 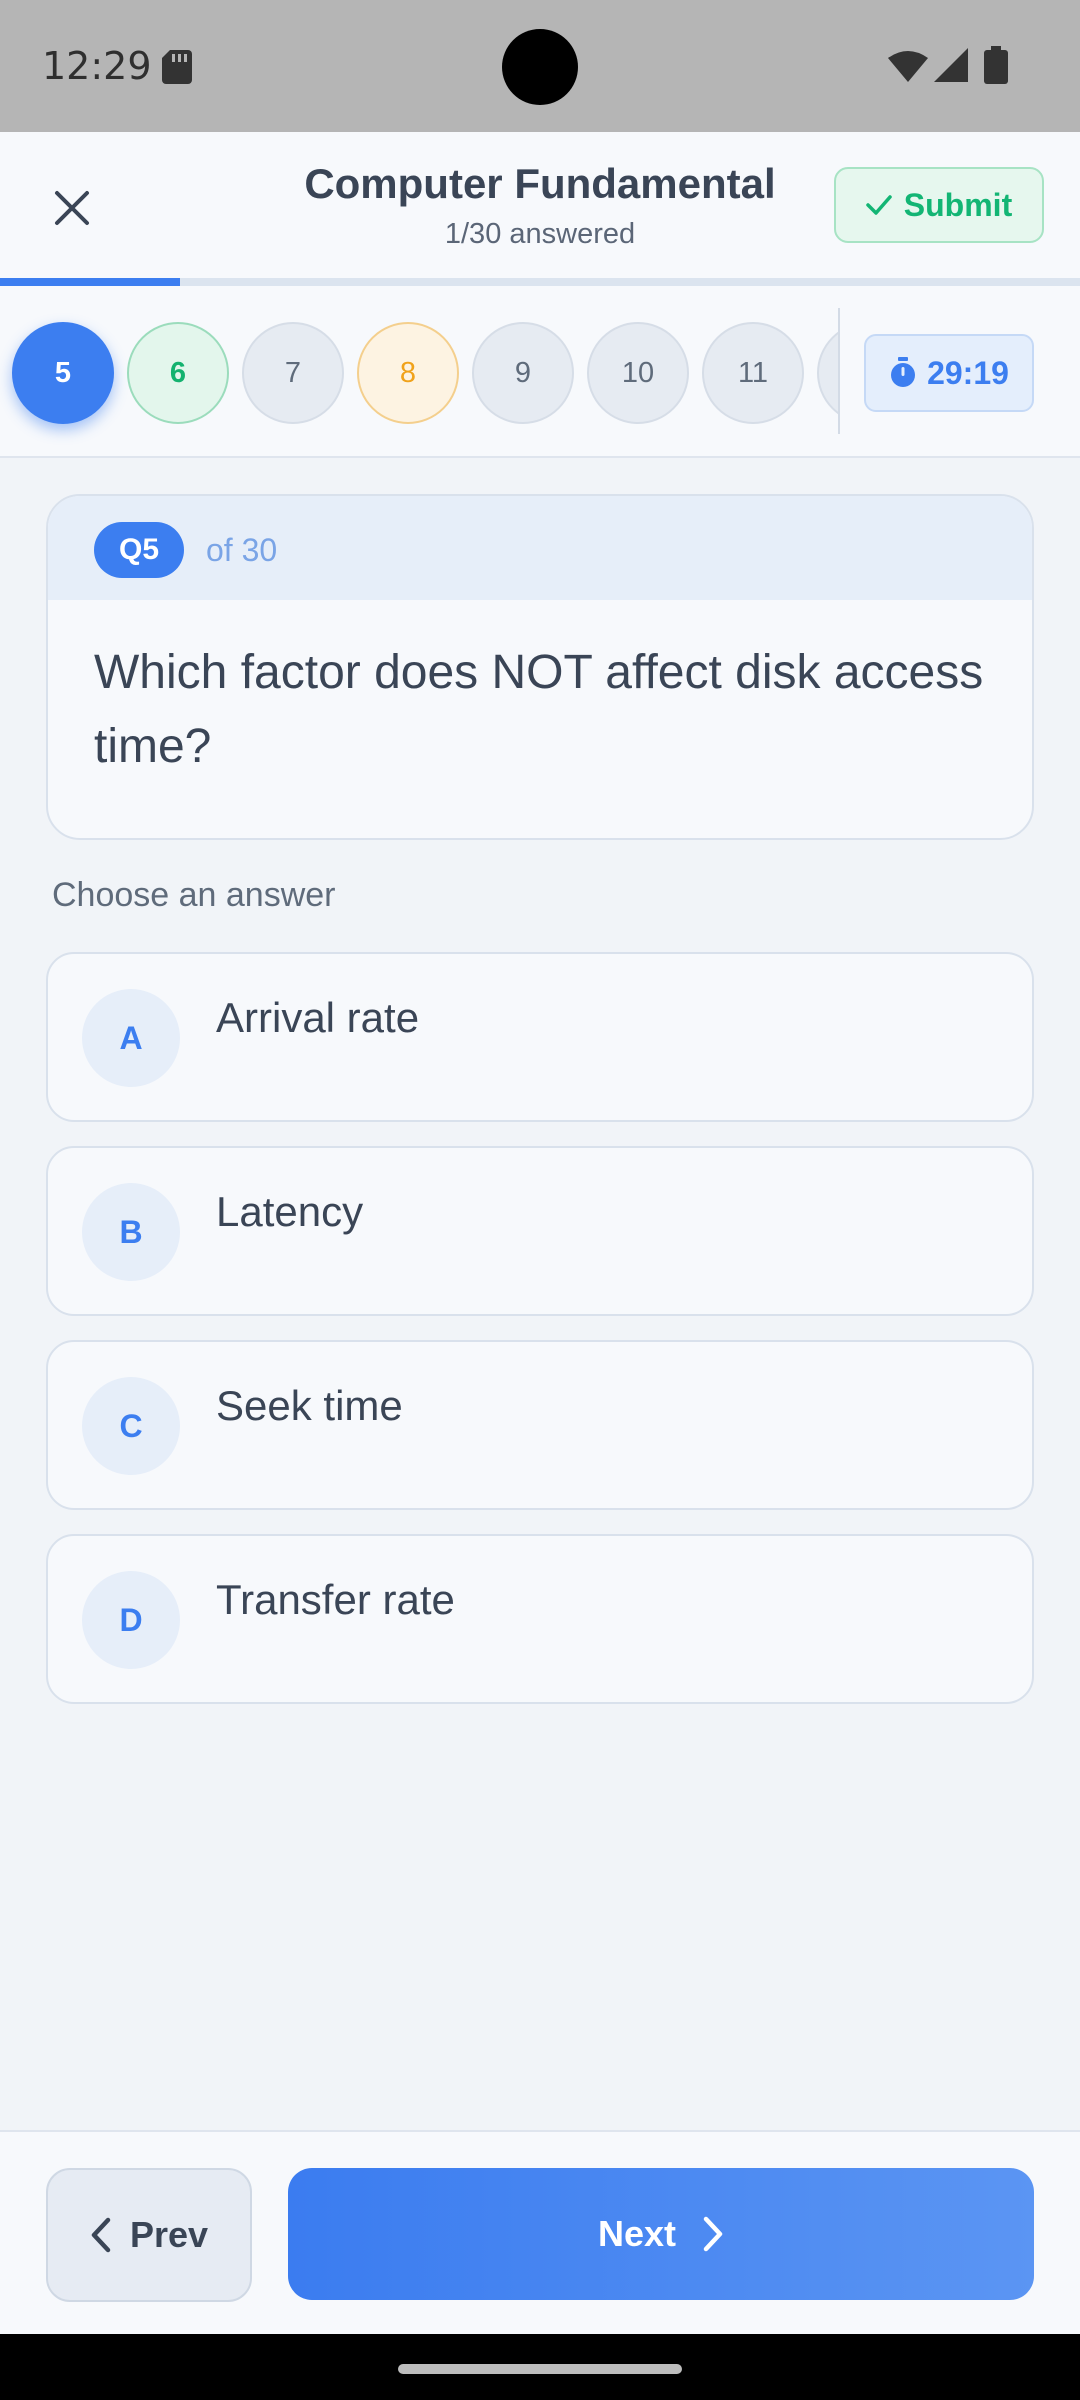 What do you see at coordinates (713, 2234) in the screenshot?
I see `chevron-right-icon` at bounding box center [713, 2234].